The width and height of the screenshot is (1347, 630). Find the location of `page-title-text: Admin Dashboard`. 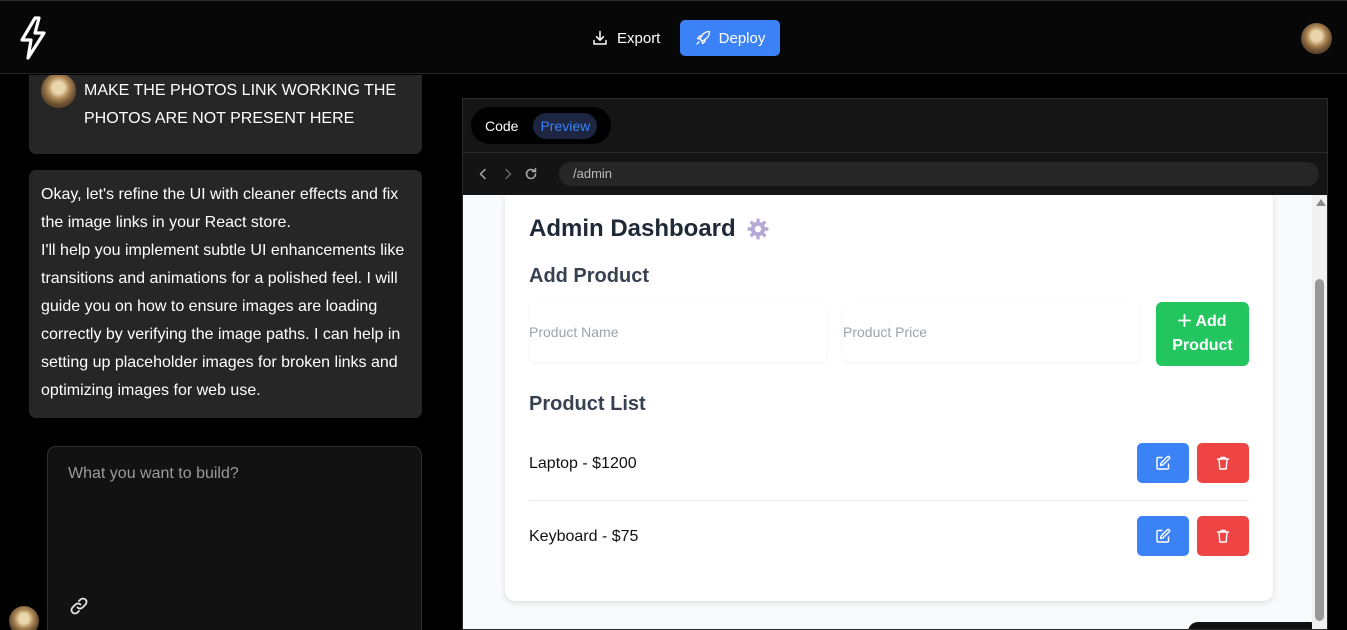

page-title-text: Admin Dashboard is located at coordinates (632, 228).